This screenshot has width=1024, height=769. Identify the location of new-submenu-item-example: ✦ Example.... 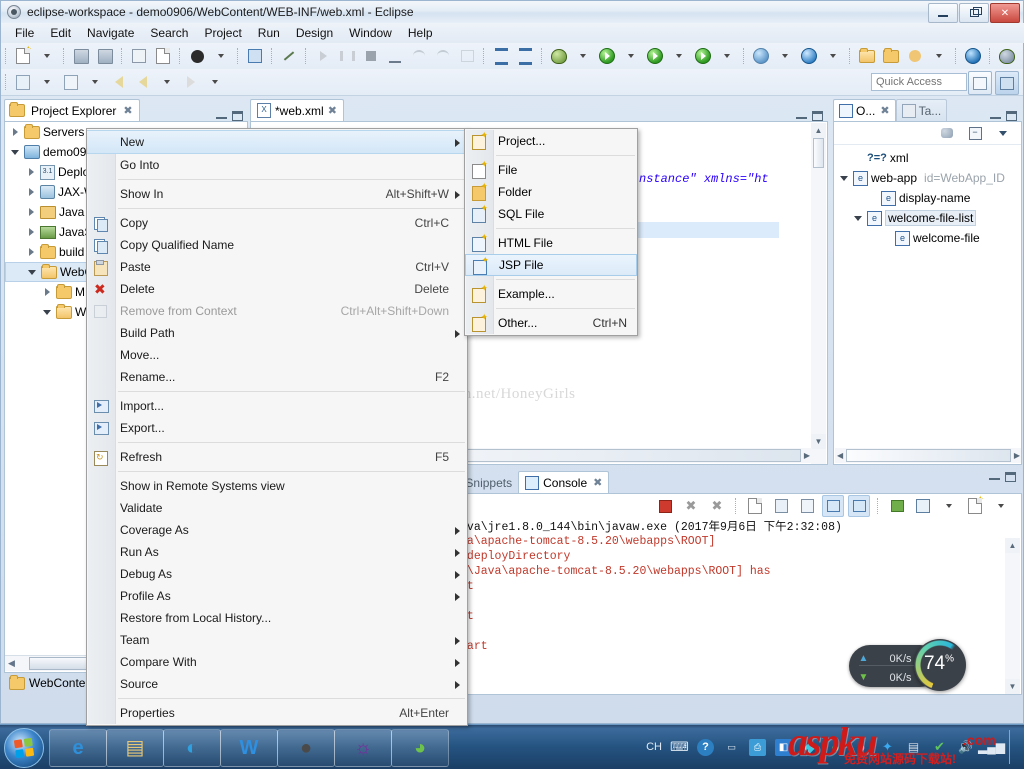
(551, 294).